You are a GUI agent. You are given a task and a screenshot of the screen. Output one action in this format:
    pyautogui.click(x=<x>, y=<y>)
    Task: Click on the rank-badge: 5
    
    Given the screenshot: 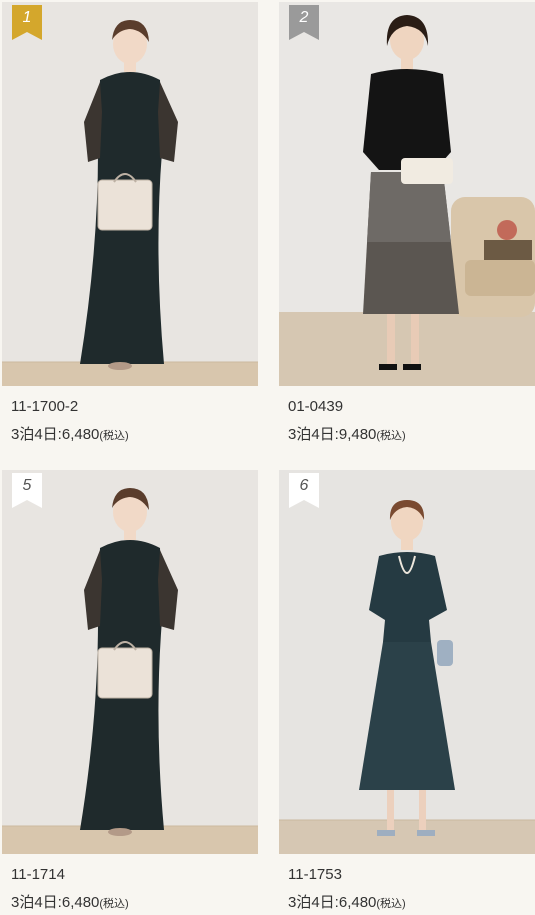 What is the action you would take?
    pyautogui.click(x=27, y=490)
    